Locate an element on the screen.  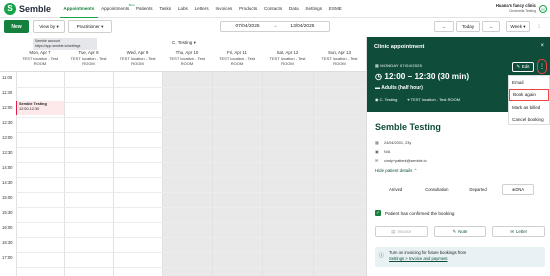
panel-title: Clinic appointment is located at coordinates (399, 47).